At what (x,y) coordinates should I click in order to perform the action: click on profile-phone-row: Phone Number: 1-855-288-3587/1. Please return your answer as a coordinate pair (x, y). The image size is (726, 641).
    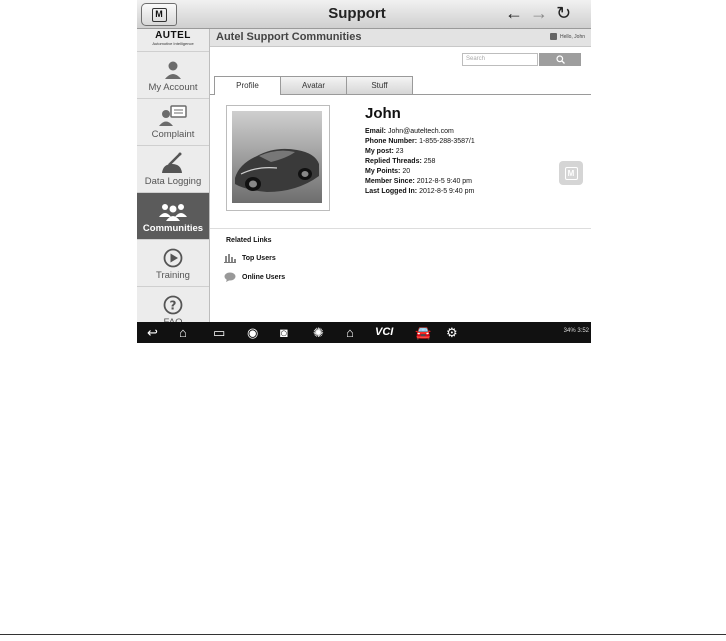
    Looking at the image, I should click on (420, 141).